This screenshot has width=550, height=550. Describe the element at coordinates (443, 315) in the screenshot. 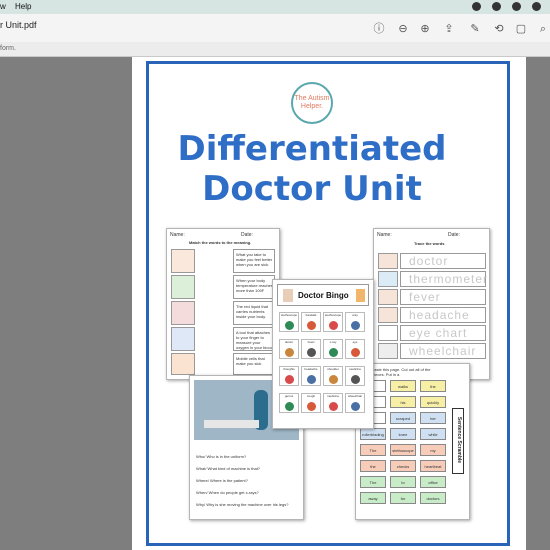

I see `trace-word: headache` at that location.